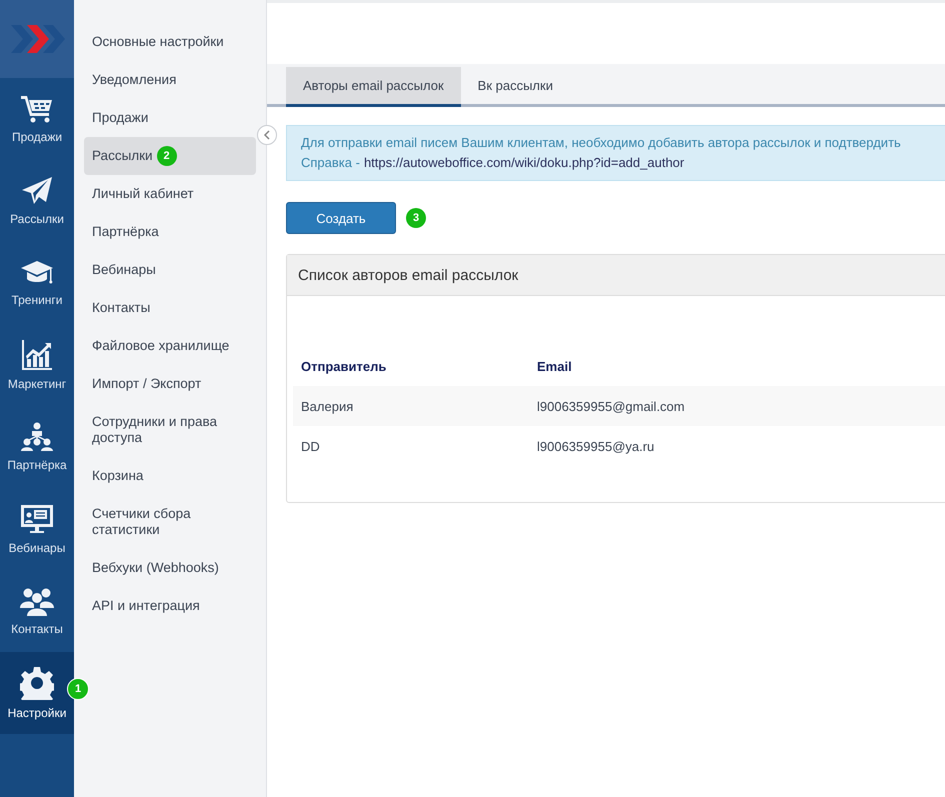 The image size is (945, 797). I want to click on column-header: Отправитель, so click(411, 366).